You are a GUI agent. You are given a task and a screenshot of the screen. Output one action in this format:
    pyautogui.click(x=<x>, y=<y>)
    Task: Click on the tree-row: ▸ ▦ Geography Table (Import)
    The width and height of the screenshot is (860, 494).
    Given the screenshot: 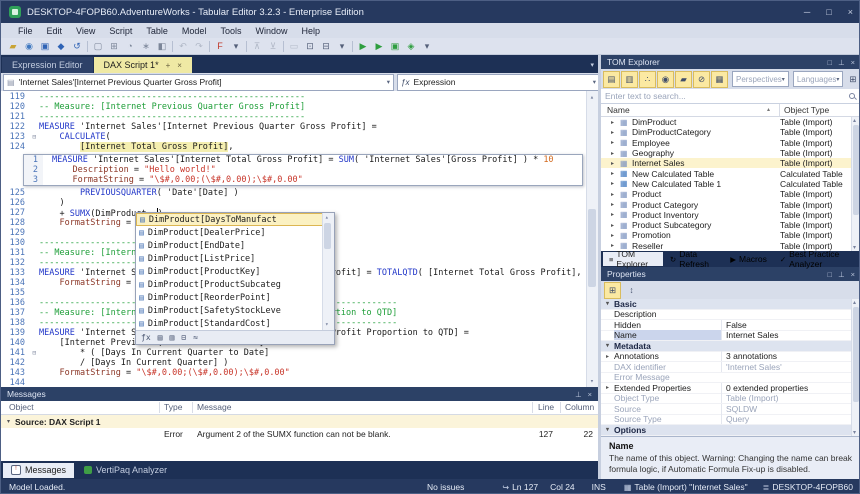 What is the action you would take?
    pyautogui.click(x=730, y=153)
    